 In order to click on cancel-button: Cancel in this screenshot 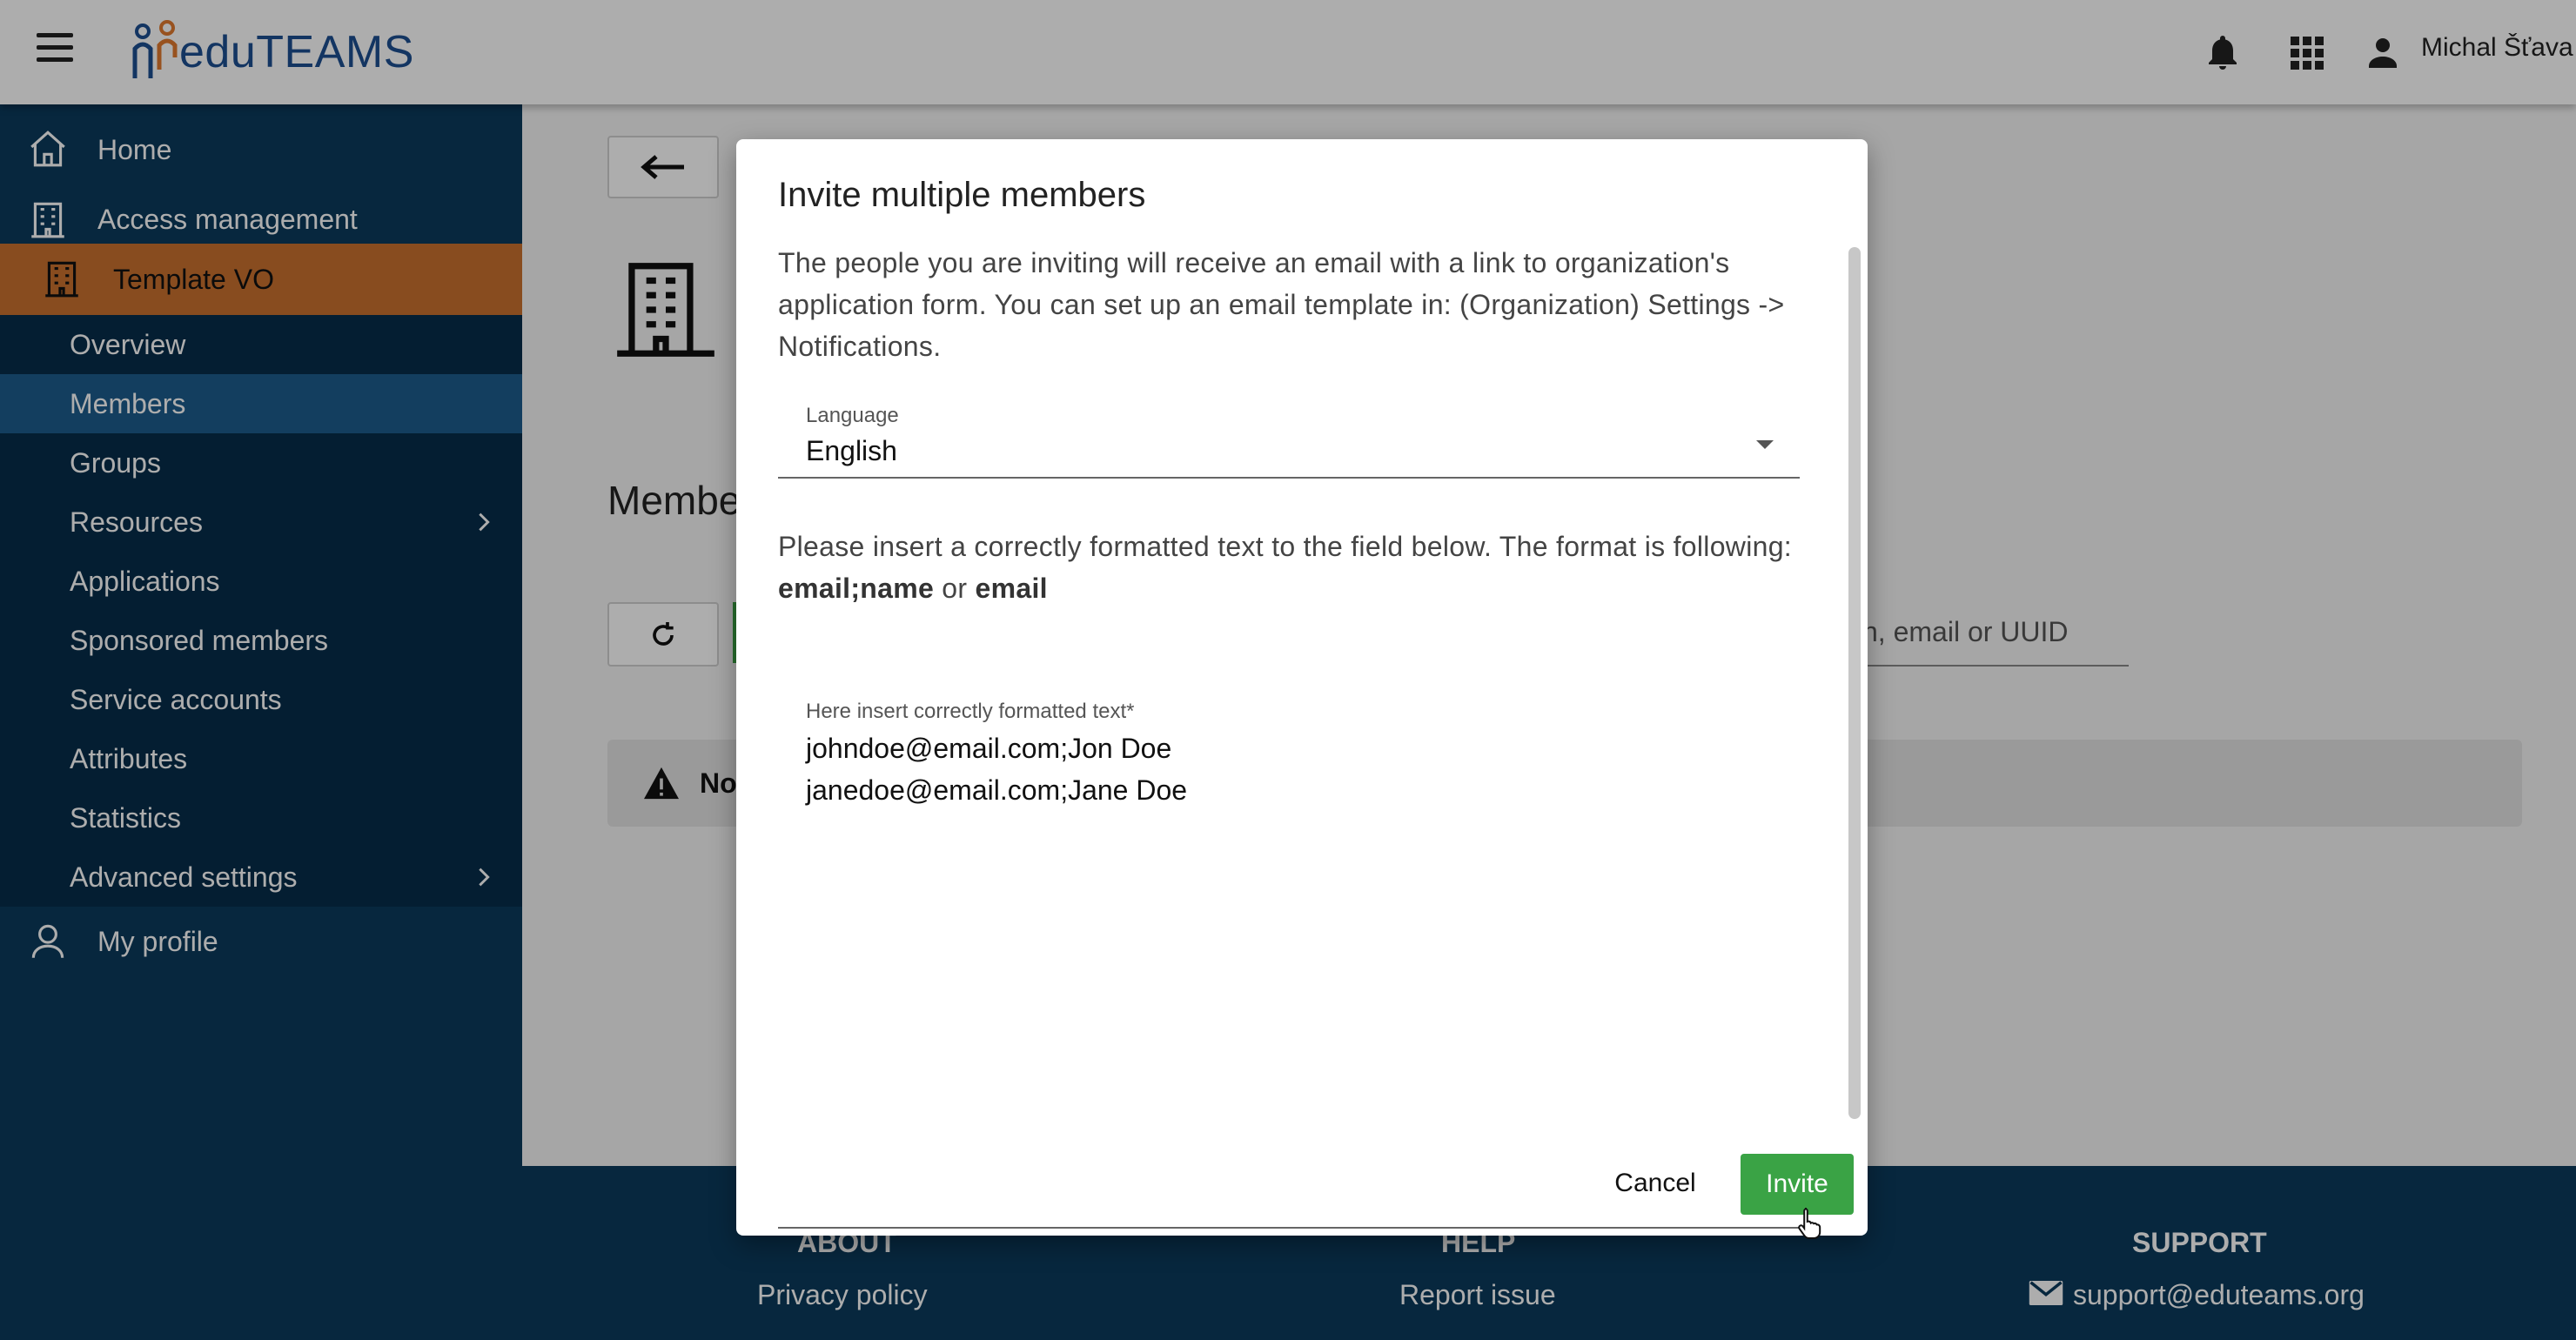, I will do `click(1655, 1183)`.